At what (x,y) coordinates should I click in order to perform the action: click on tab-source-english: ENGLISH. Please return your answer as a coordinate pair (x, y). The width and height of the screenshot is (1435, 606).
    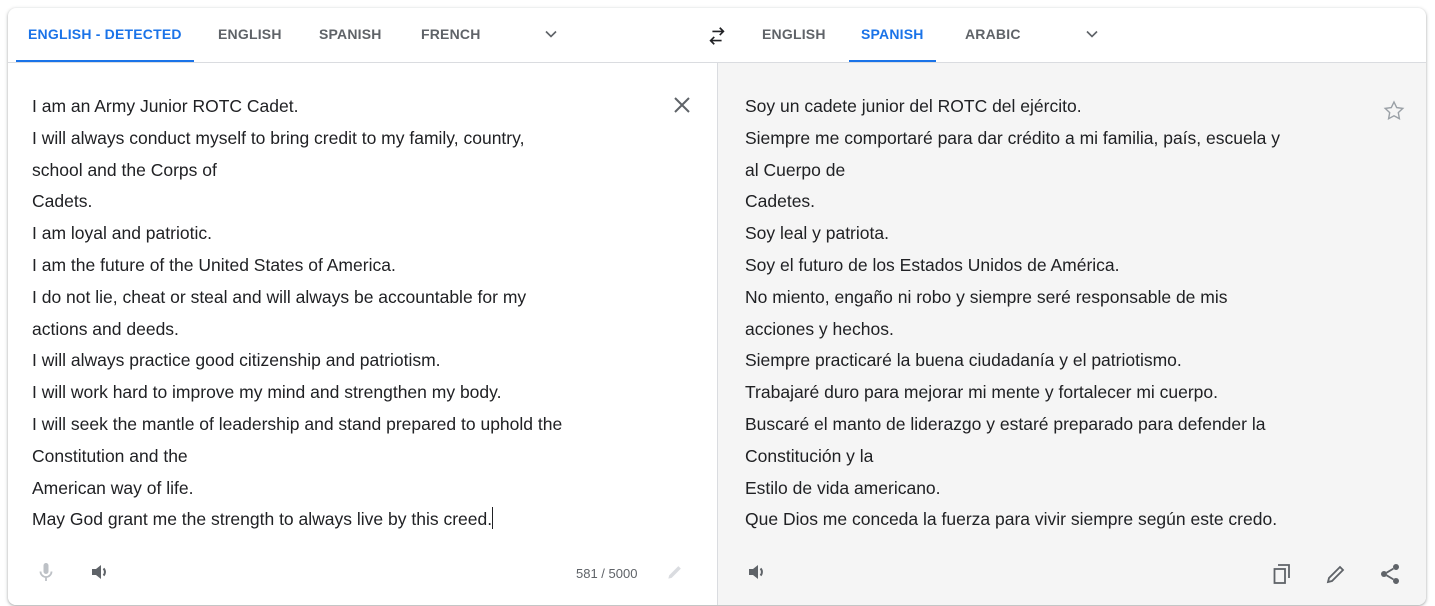
    Looking at the image, I should click on (250, 35).